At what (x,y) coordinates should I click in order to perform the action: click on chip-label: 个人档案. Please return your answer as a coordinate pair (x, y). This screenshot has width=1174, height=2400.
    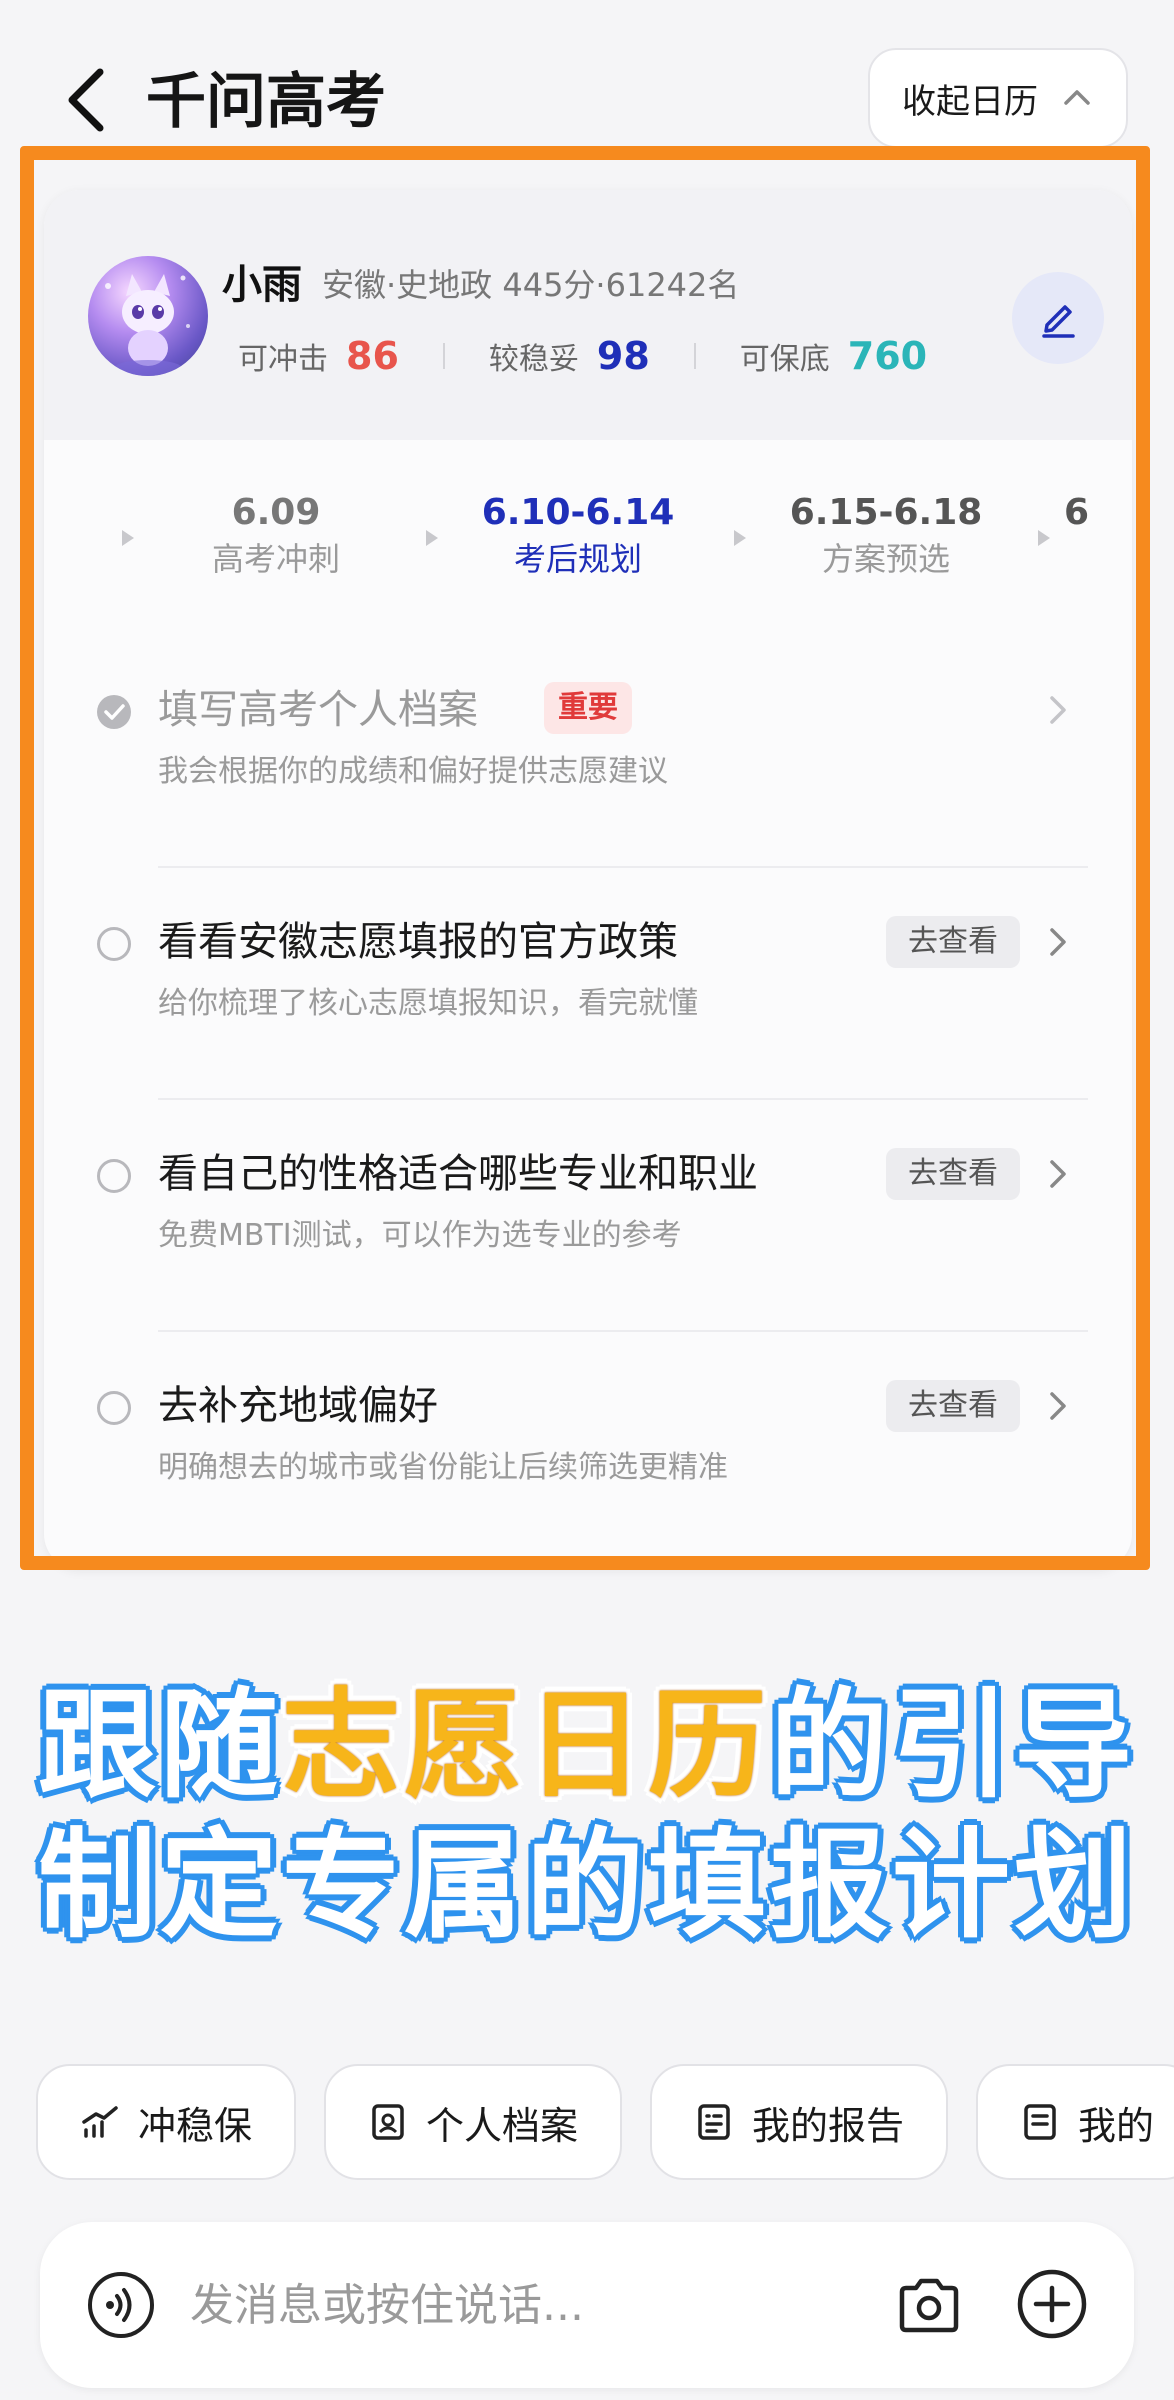
    Looking at the image, I should click on (502, 2125).